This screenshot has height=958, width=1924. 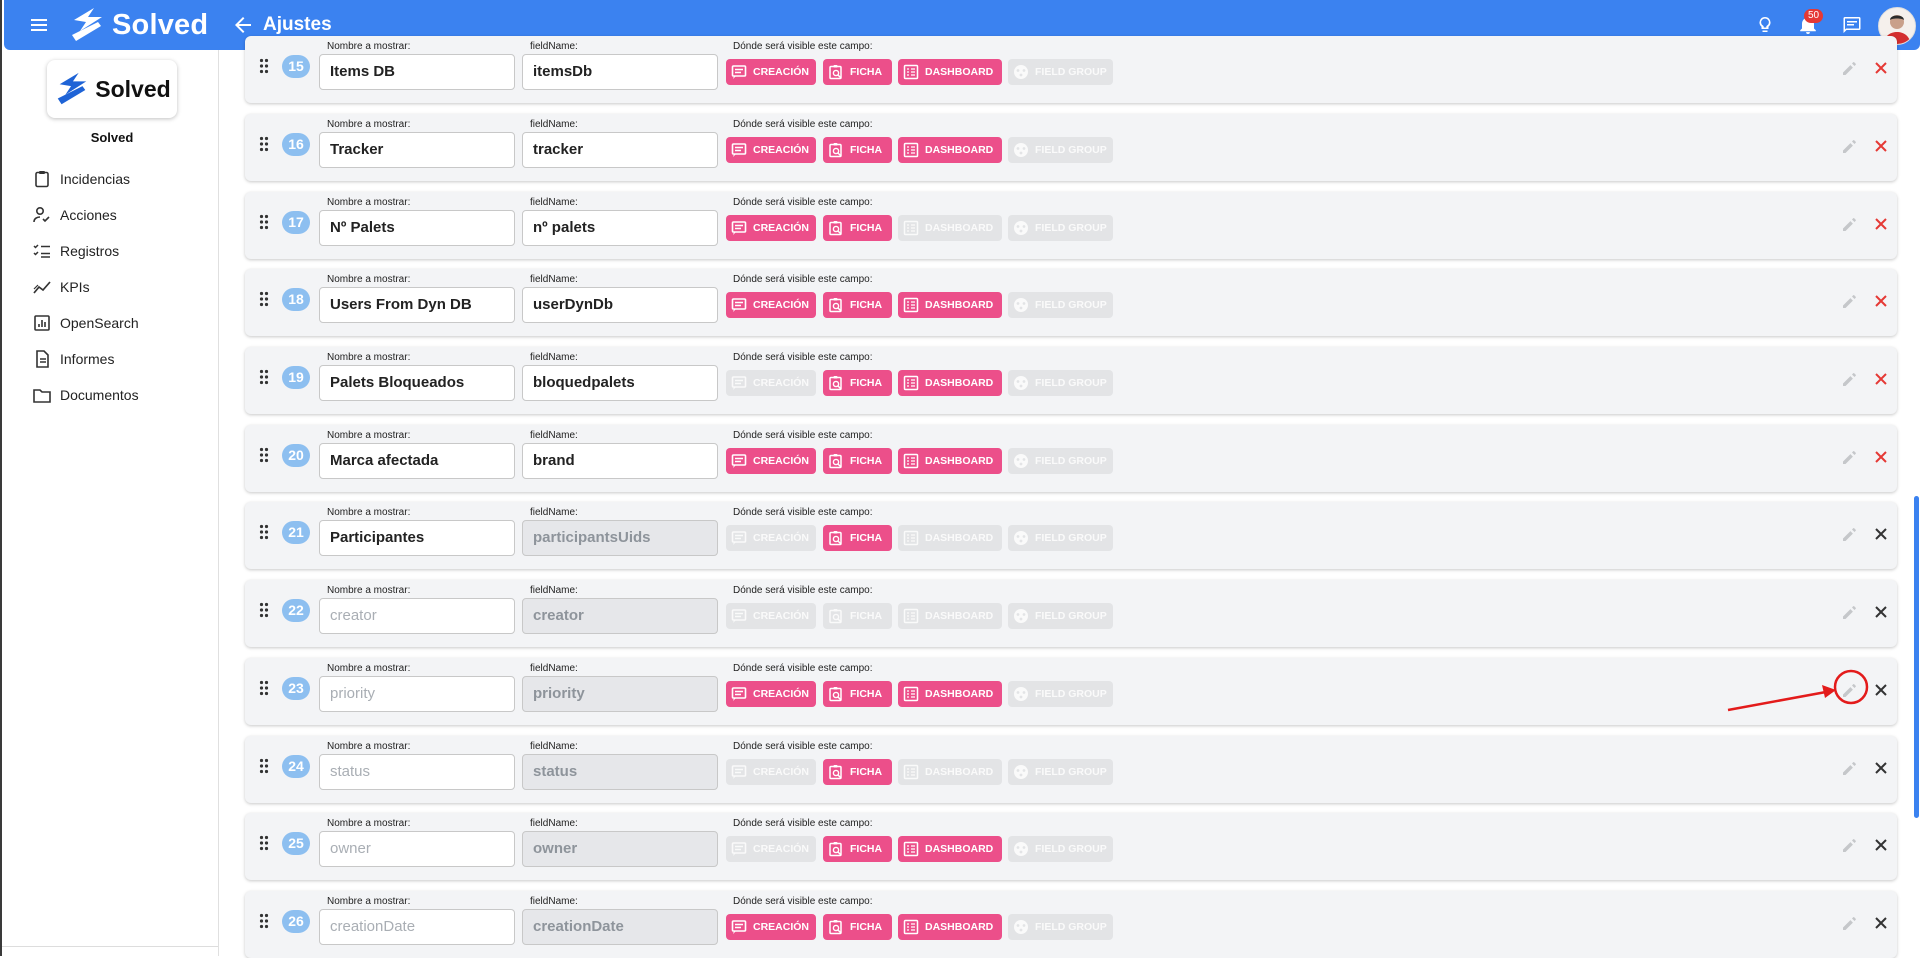 I want to click on display-name-input: Nº Palets, so click(x=417, y=228).